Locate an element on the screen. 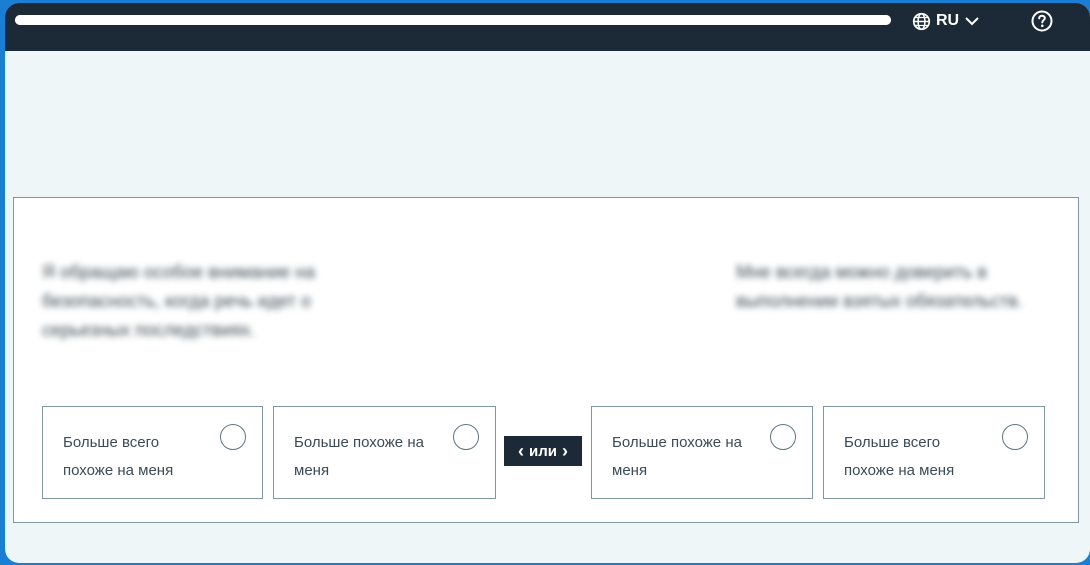  globe-icon is located at coordinates (921, 21).